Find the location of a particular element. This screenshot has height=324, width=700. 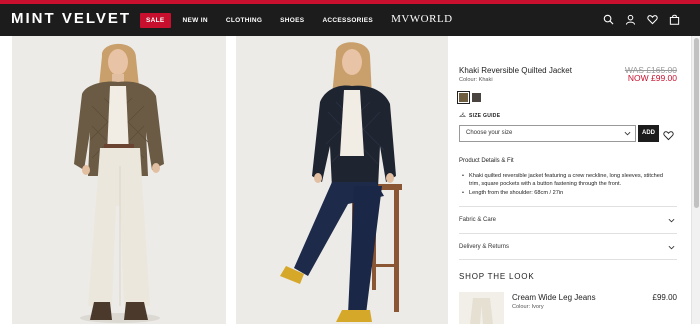

nav-item-clothing: CLOTHING is located at coordinates (244, 20).